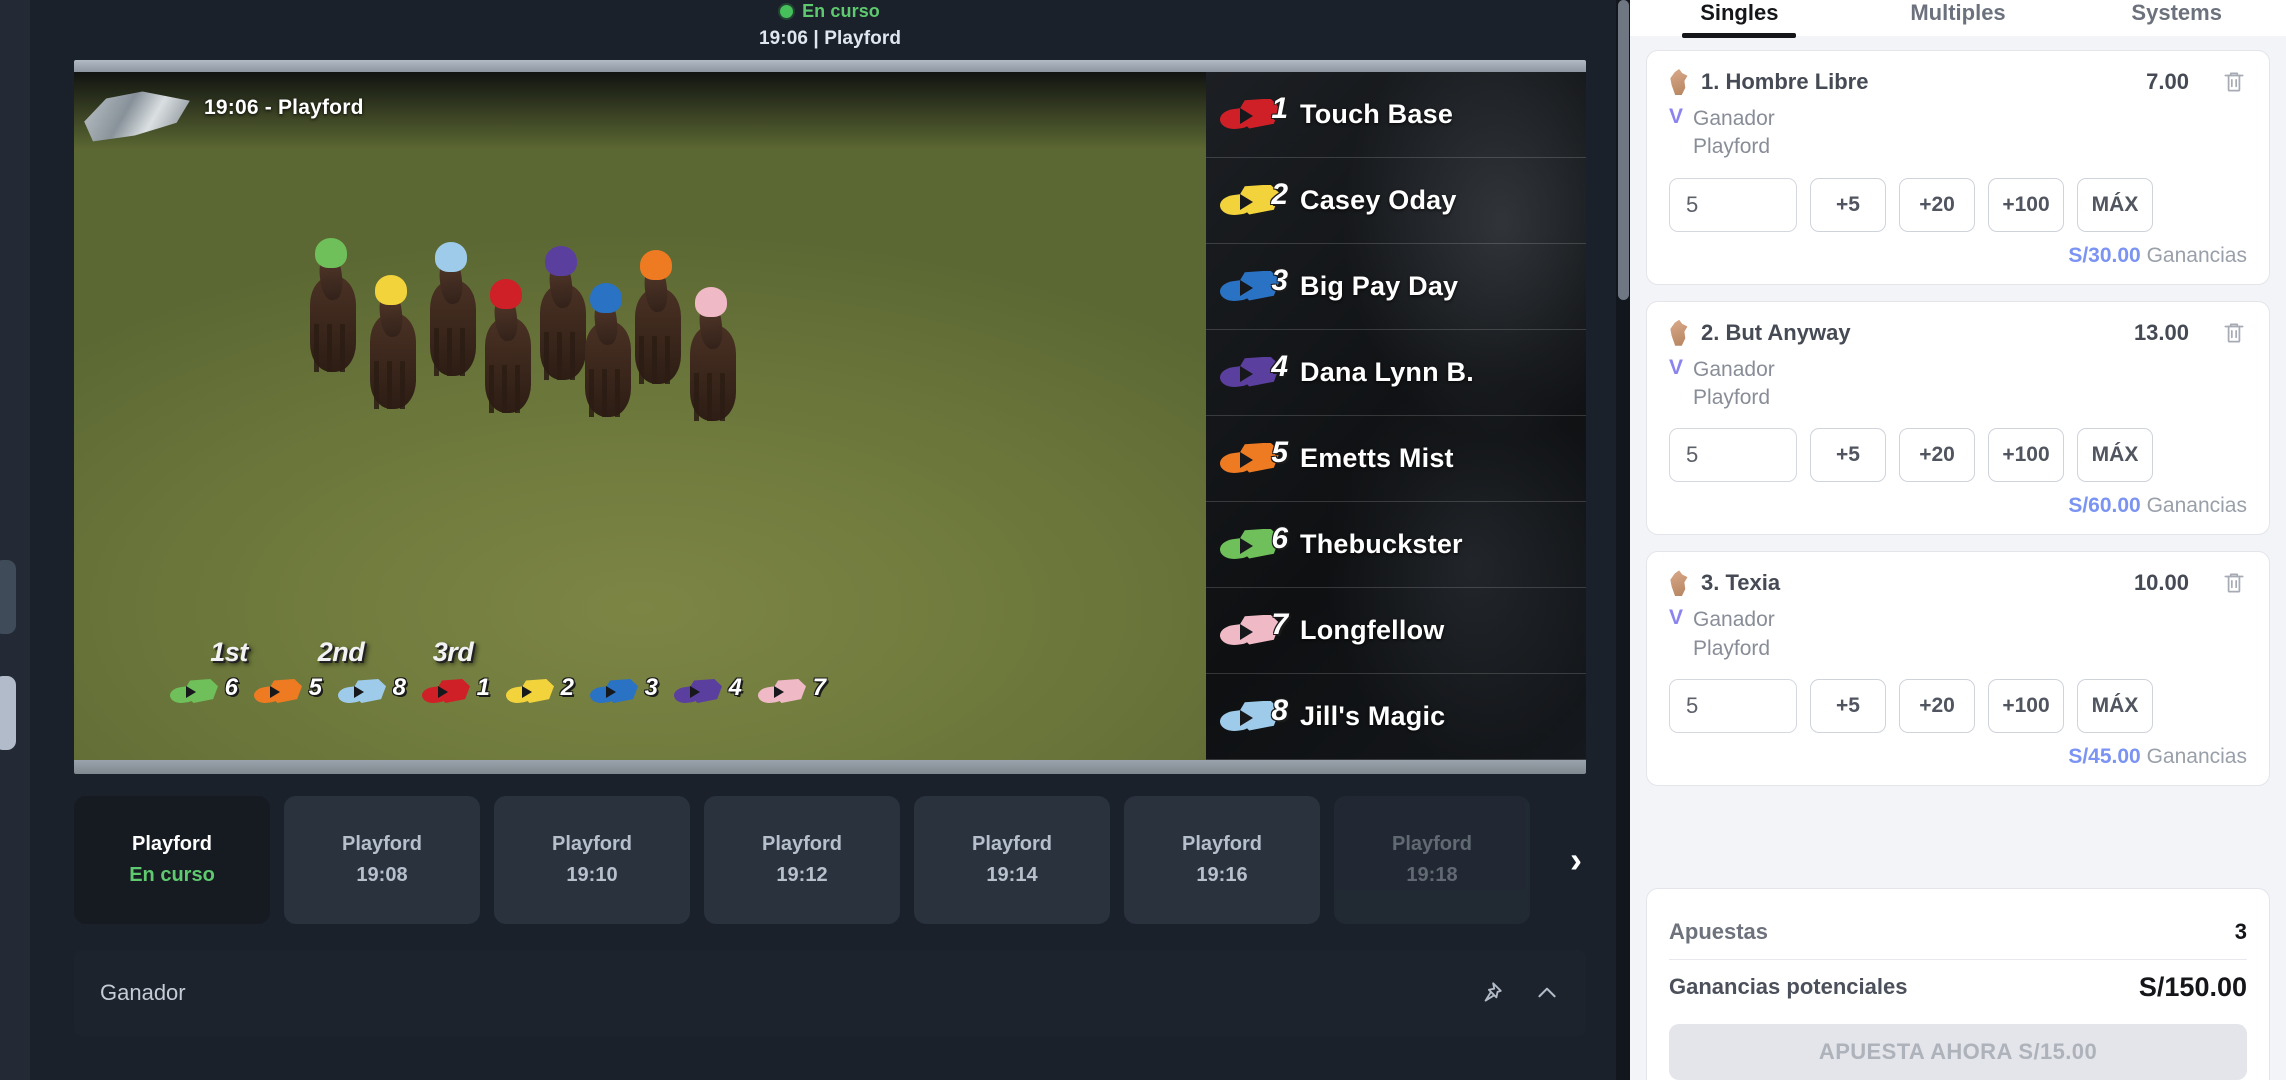  I want to click on bet-market-text: Ganador Playford, so click(1734, 383).